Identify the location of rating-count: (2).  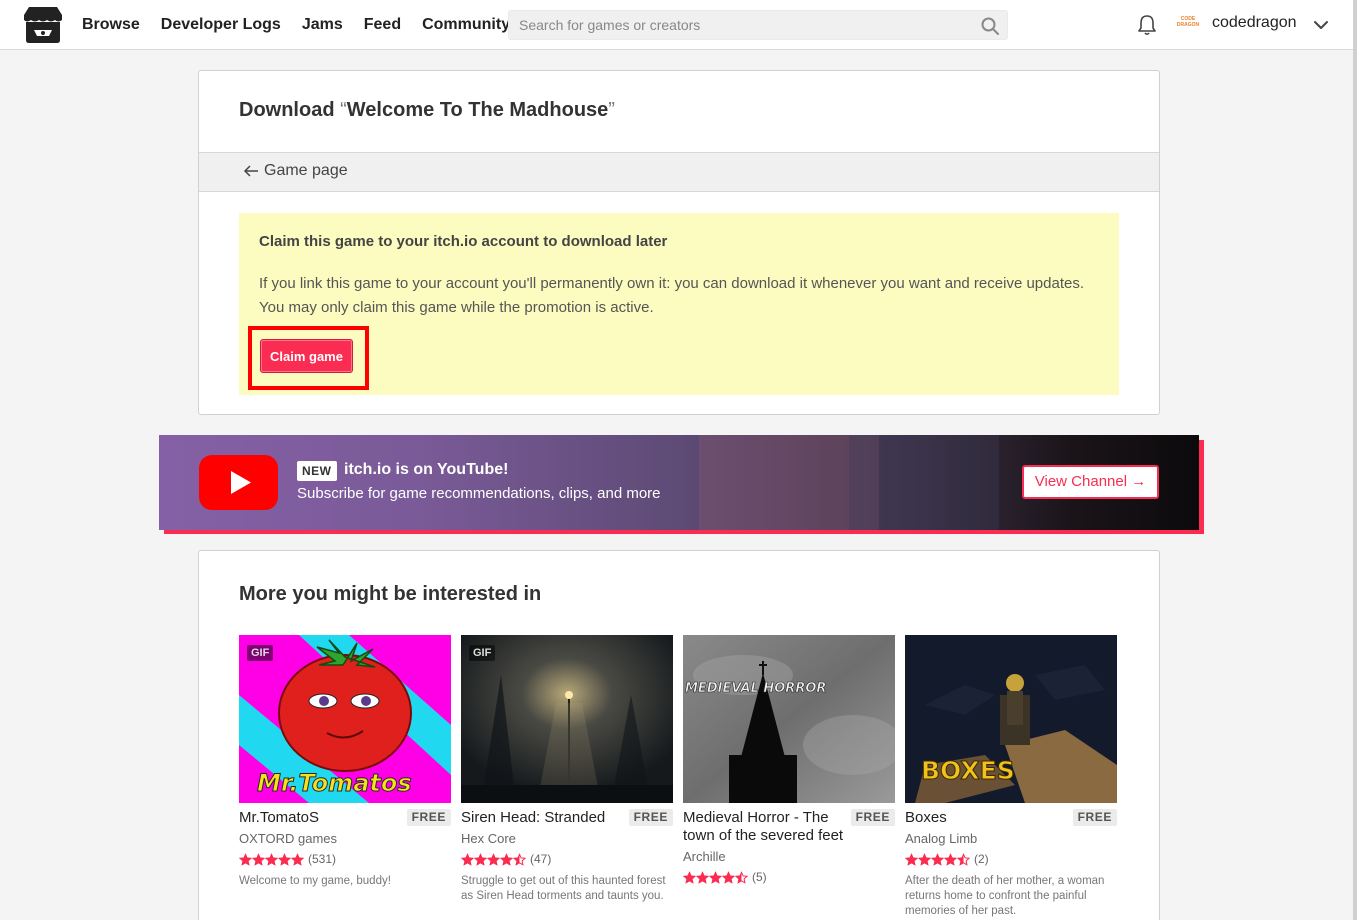
(981, 859).